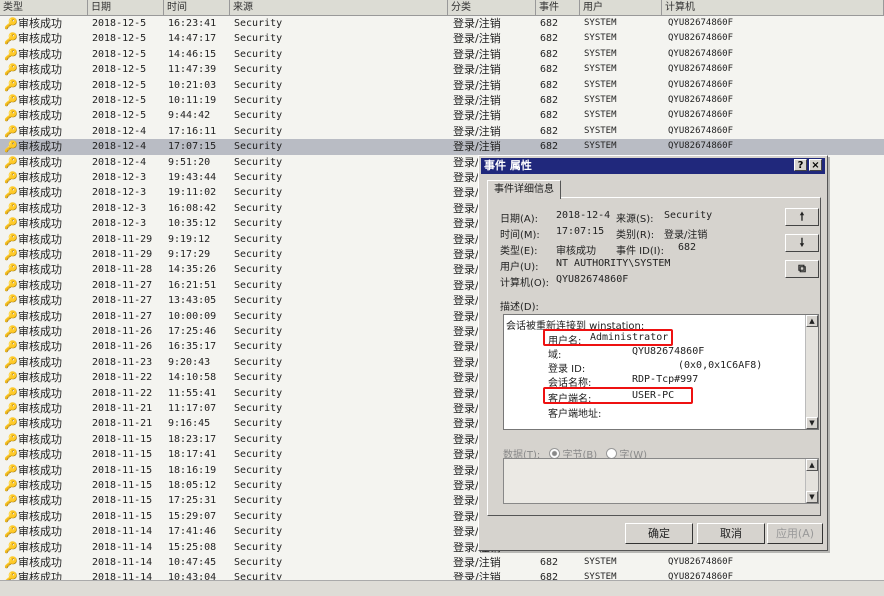 The width and height of the screenshot is (884, 596). What do you see at coordinates (122, 316) in the screenshot?
I see `event-date-cell: 2018-11-27` at bounding box center [122, 316].